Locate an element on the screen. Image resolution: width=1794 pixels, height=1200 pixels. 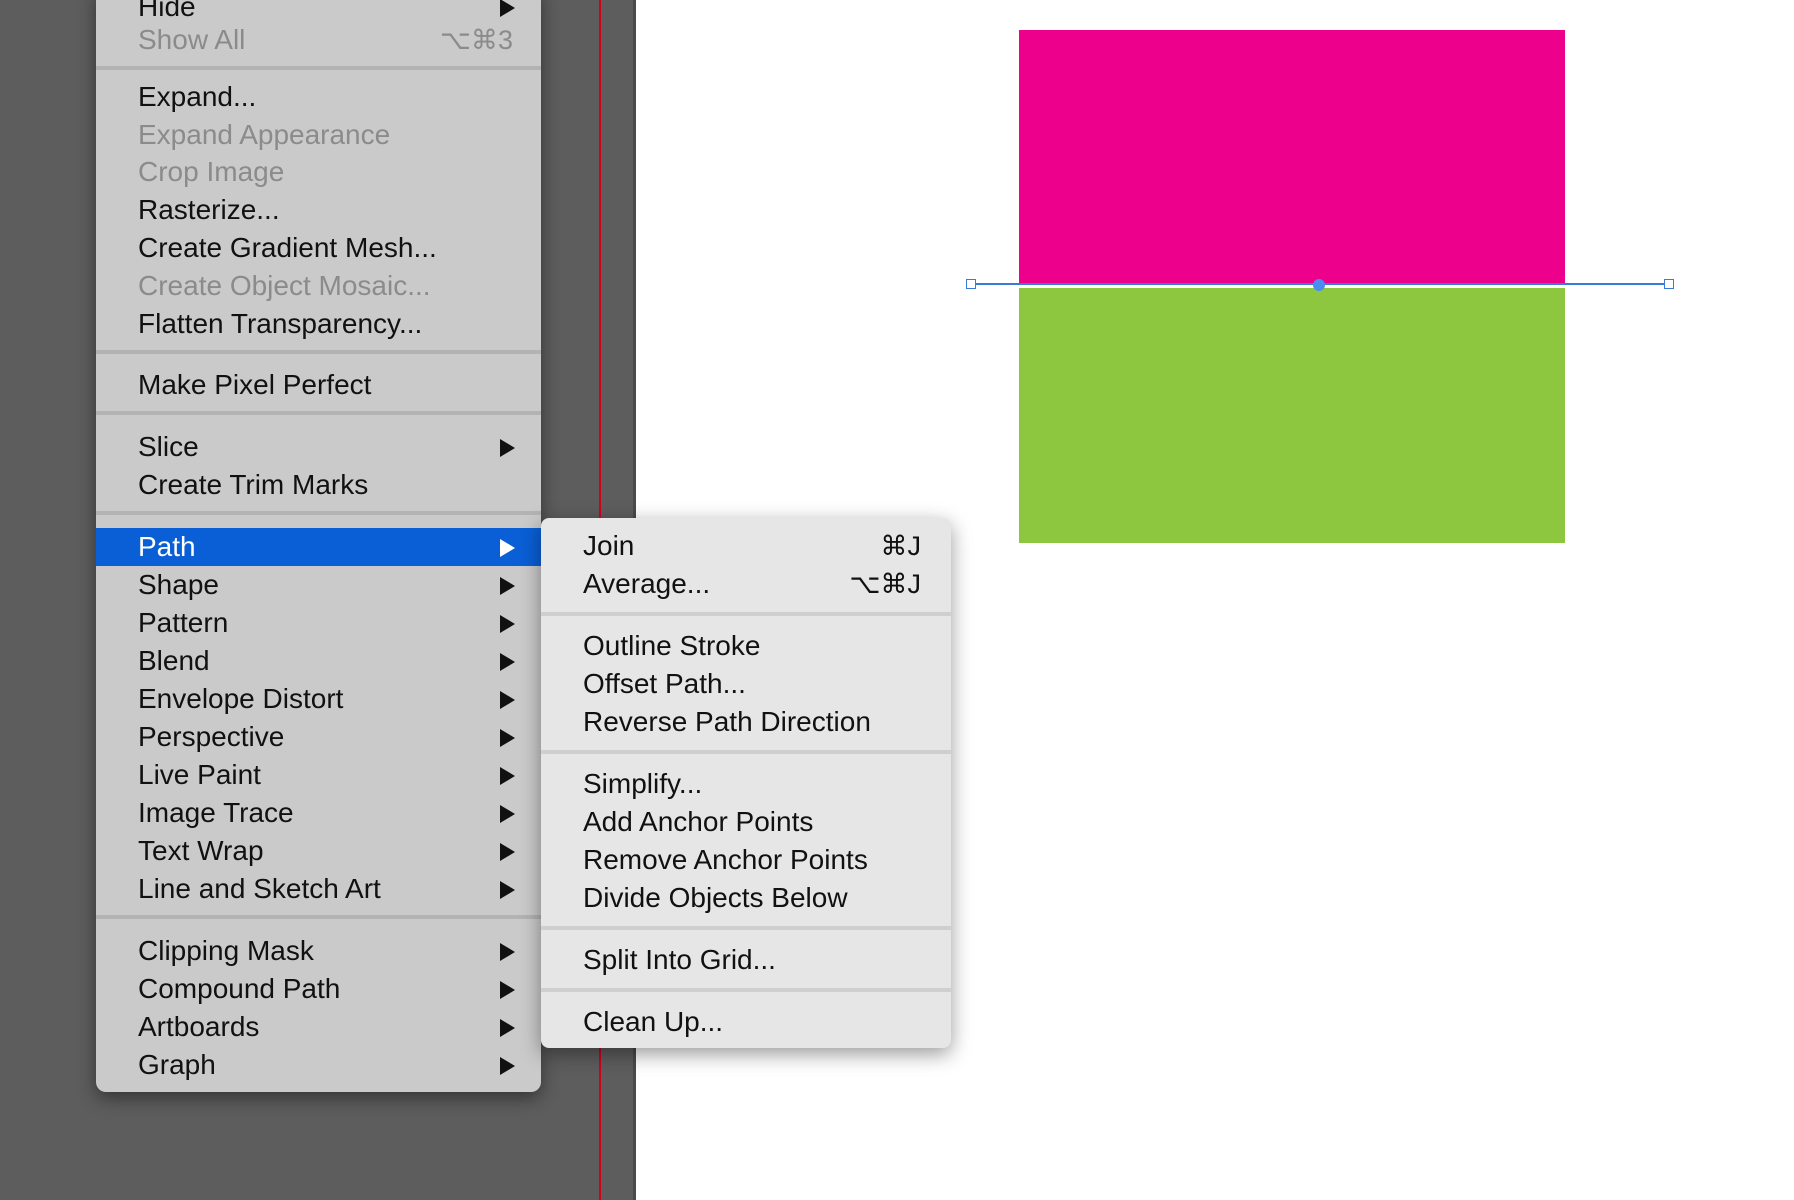
menu-item-crop-image: Crop Image is located at coordinates (318, 172).